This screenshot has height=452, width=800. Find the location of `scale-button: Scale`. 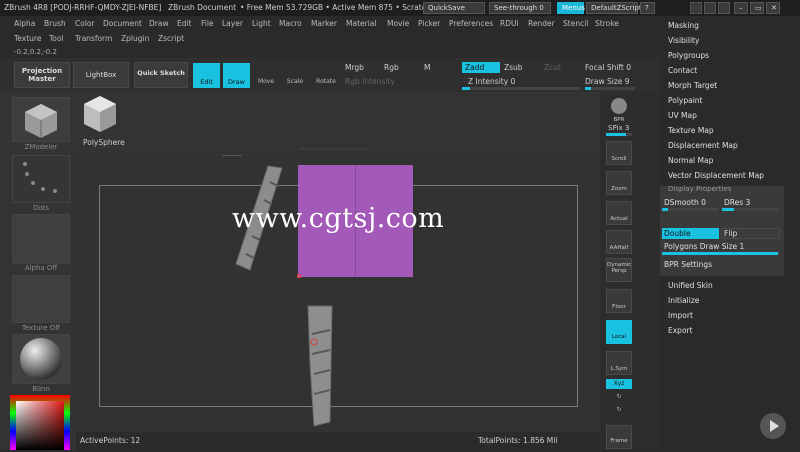

scale-button: Scale is located at coordinates (295, 76).